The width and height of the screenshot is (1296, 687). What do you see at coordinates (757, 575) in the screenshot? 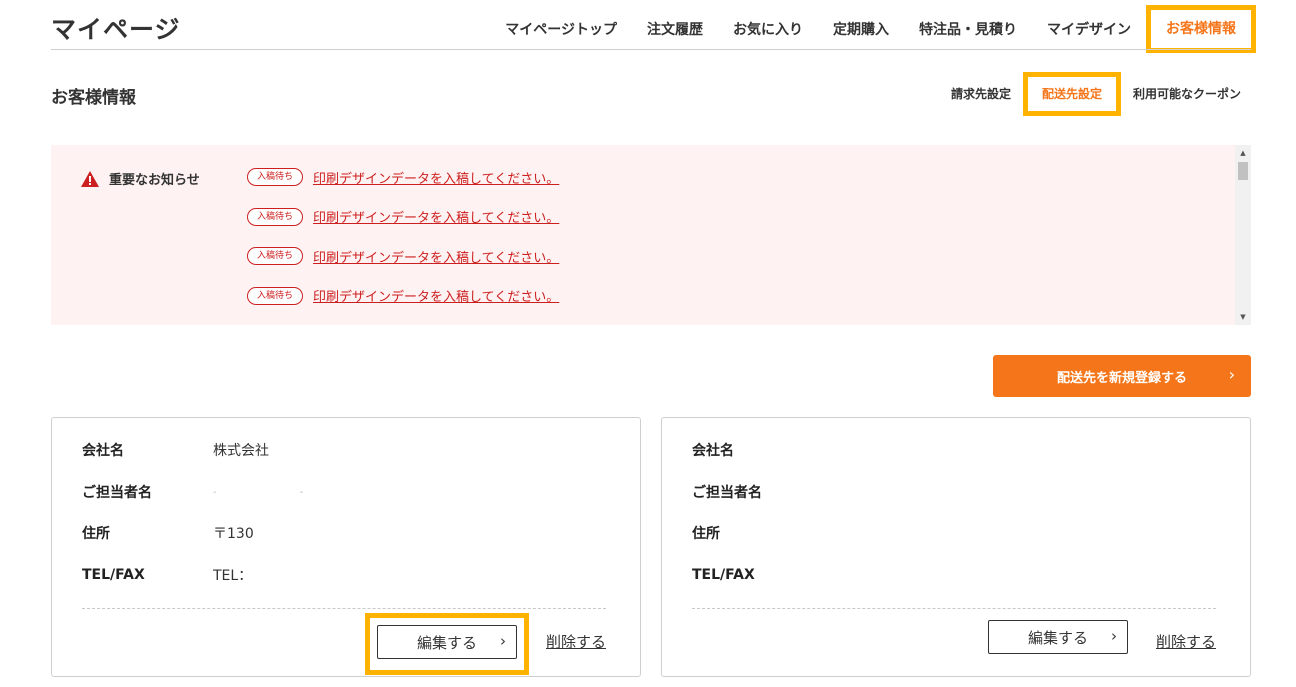
I see `field-tel-fax: TEL/FAX` at bounding box center [757, 575].